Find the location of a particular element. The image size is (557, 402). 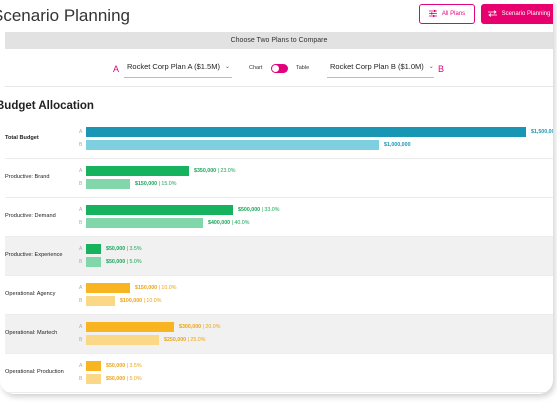

compare-heading: Choose Two Plans to Compare is located at coordinates (279, 40).